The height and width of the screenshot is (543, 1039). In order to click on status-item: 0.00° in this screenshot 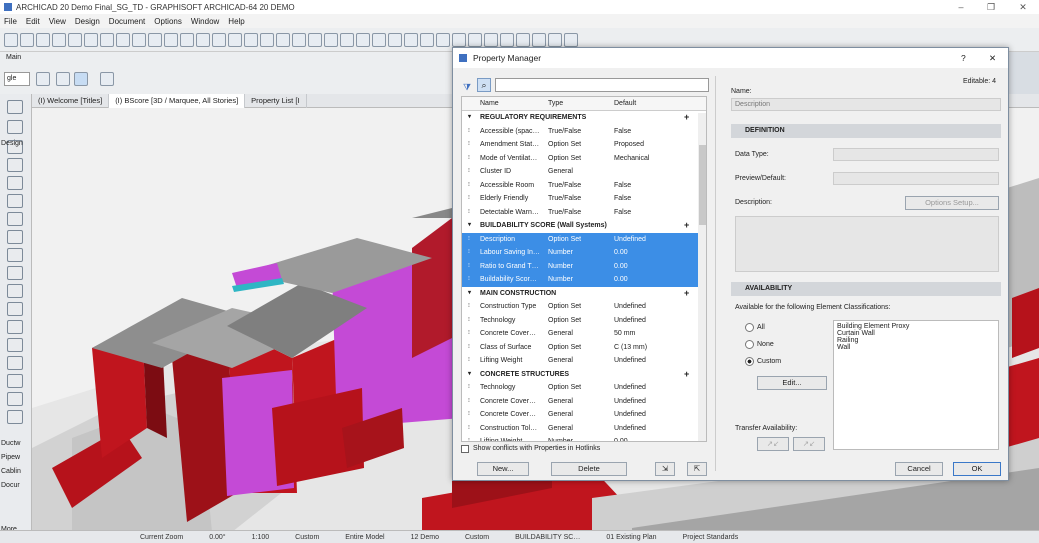, I will do `click(217, 537)`.